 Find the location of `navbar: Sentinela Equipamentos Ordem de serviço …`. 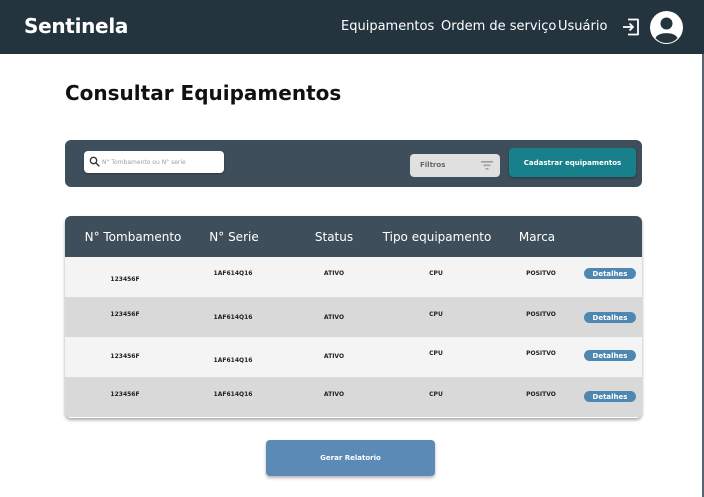

navbar: Sentinela Equipamentos Ordem de serviço … is located at coordinates (352, 27).